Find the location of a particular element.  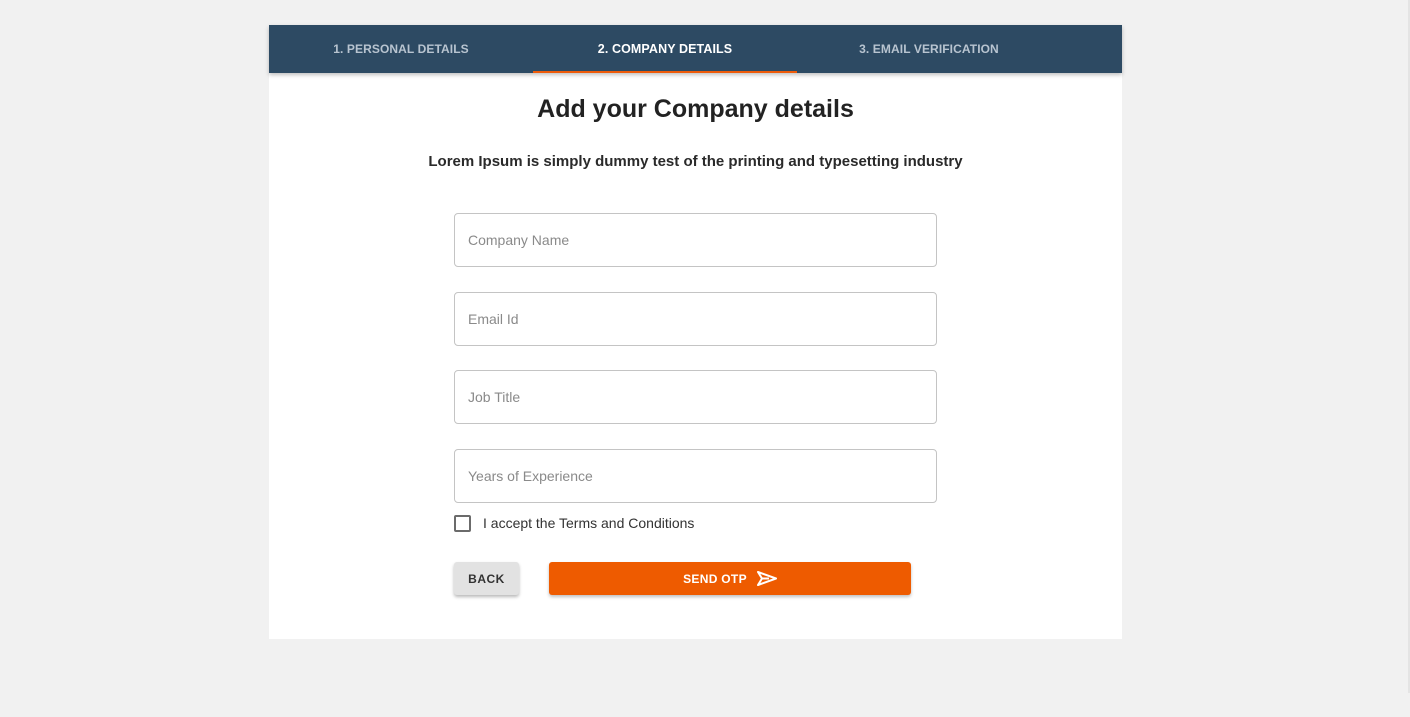

back-button: BACK is located at coordinates (486, 578).